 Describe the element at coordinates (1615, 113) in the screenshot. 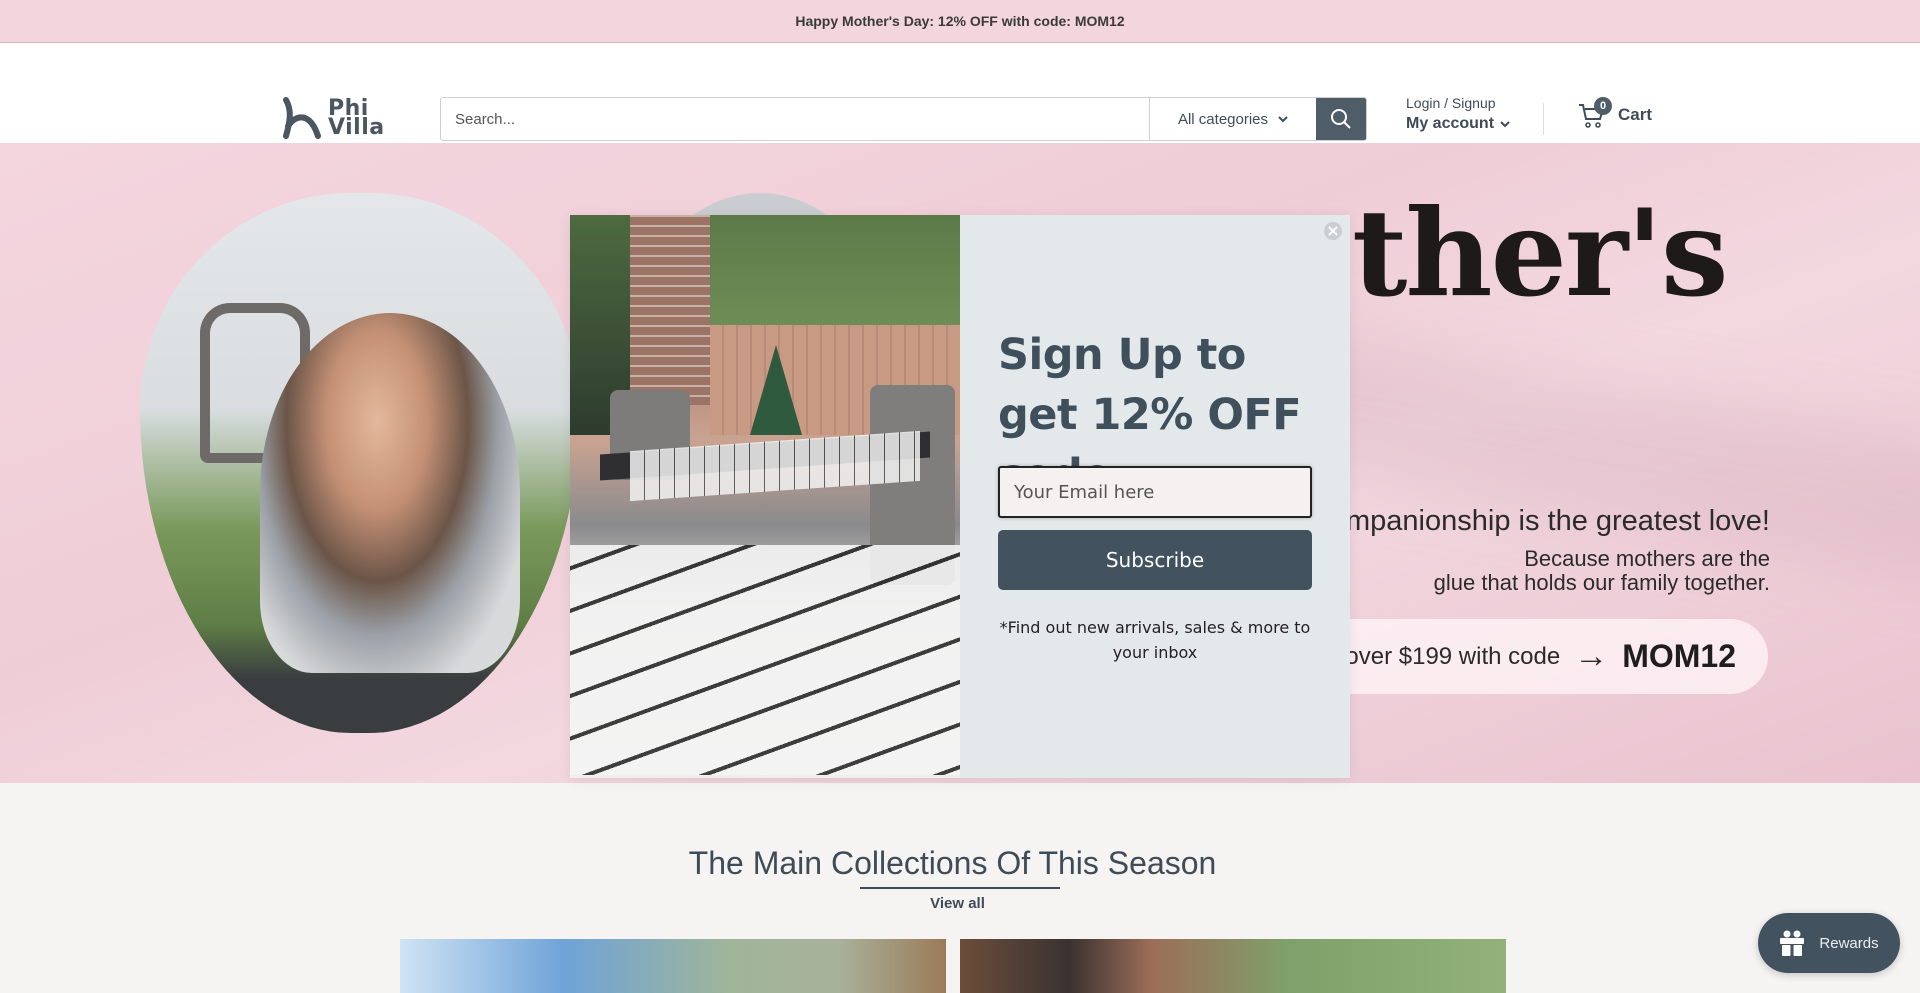

I see `cart-button: 0 Cart` at that location.